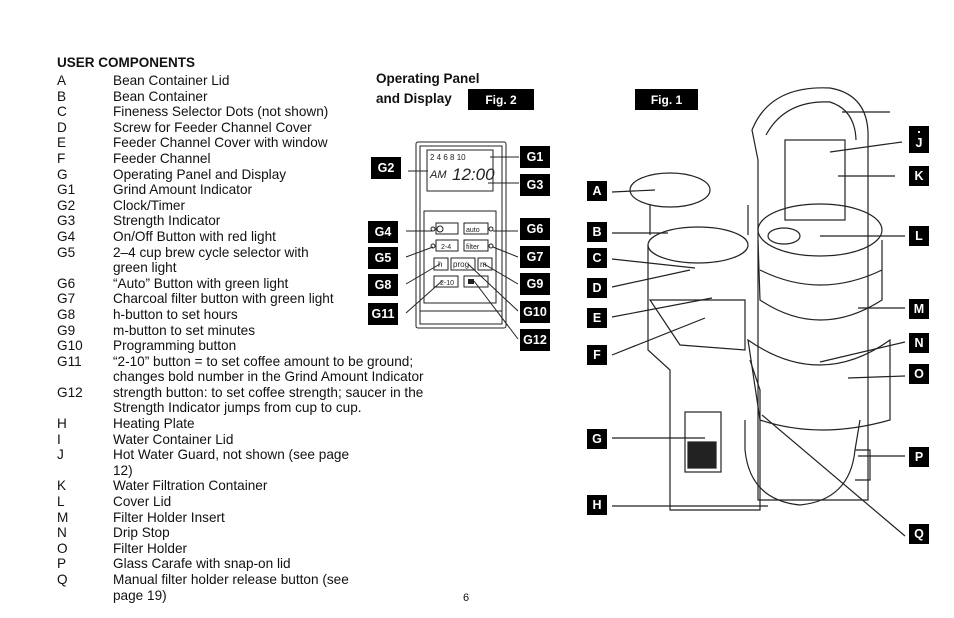  What do you see at coordinates (447, 283) in the screenshot?
I see `two-ten-button: 2-10` at bounding box center [447, 283].